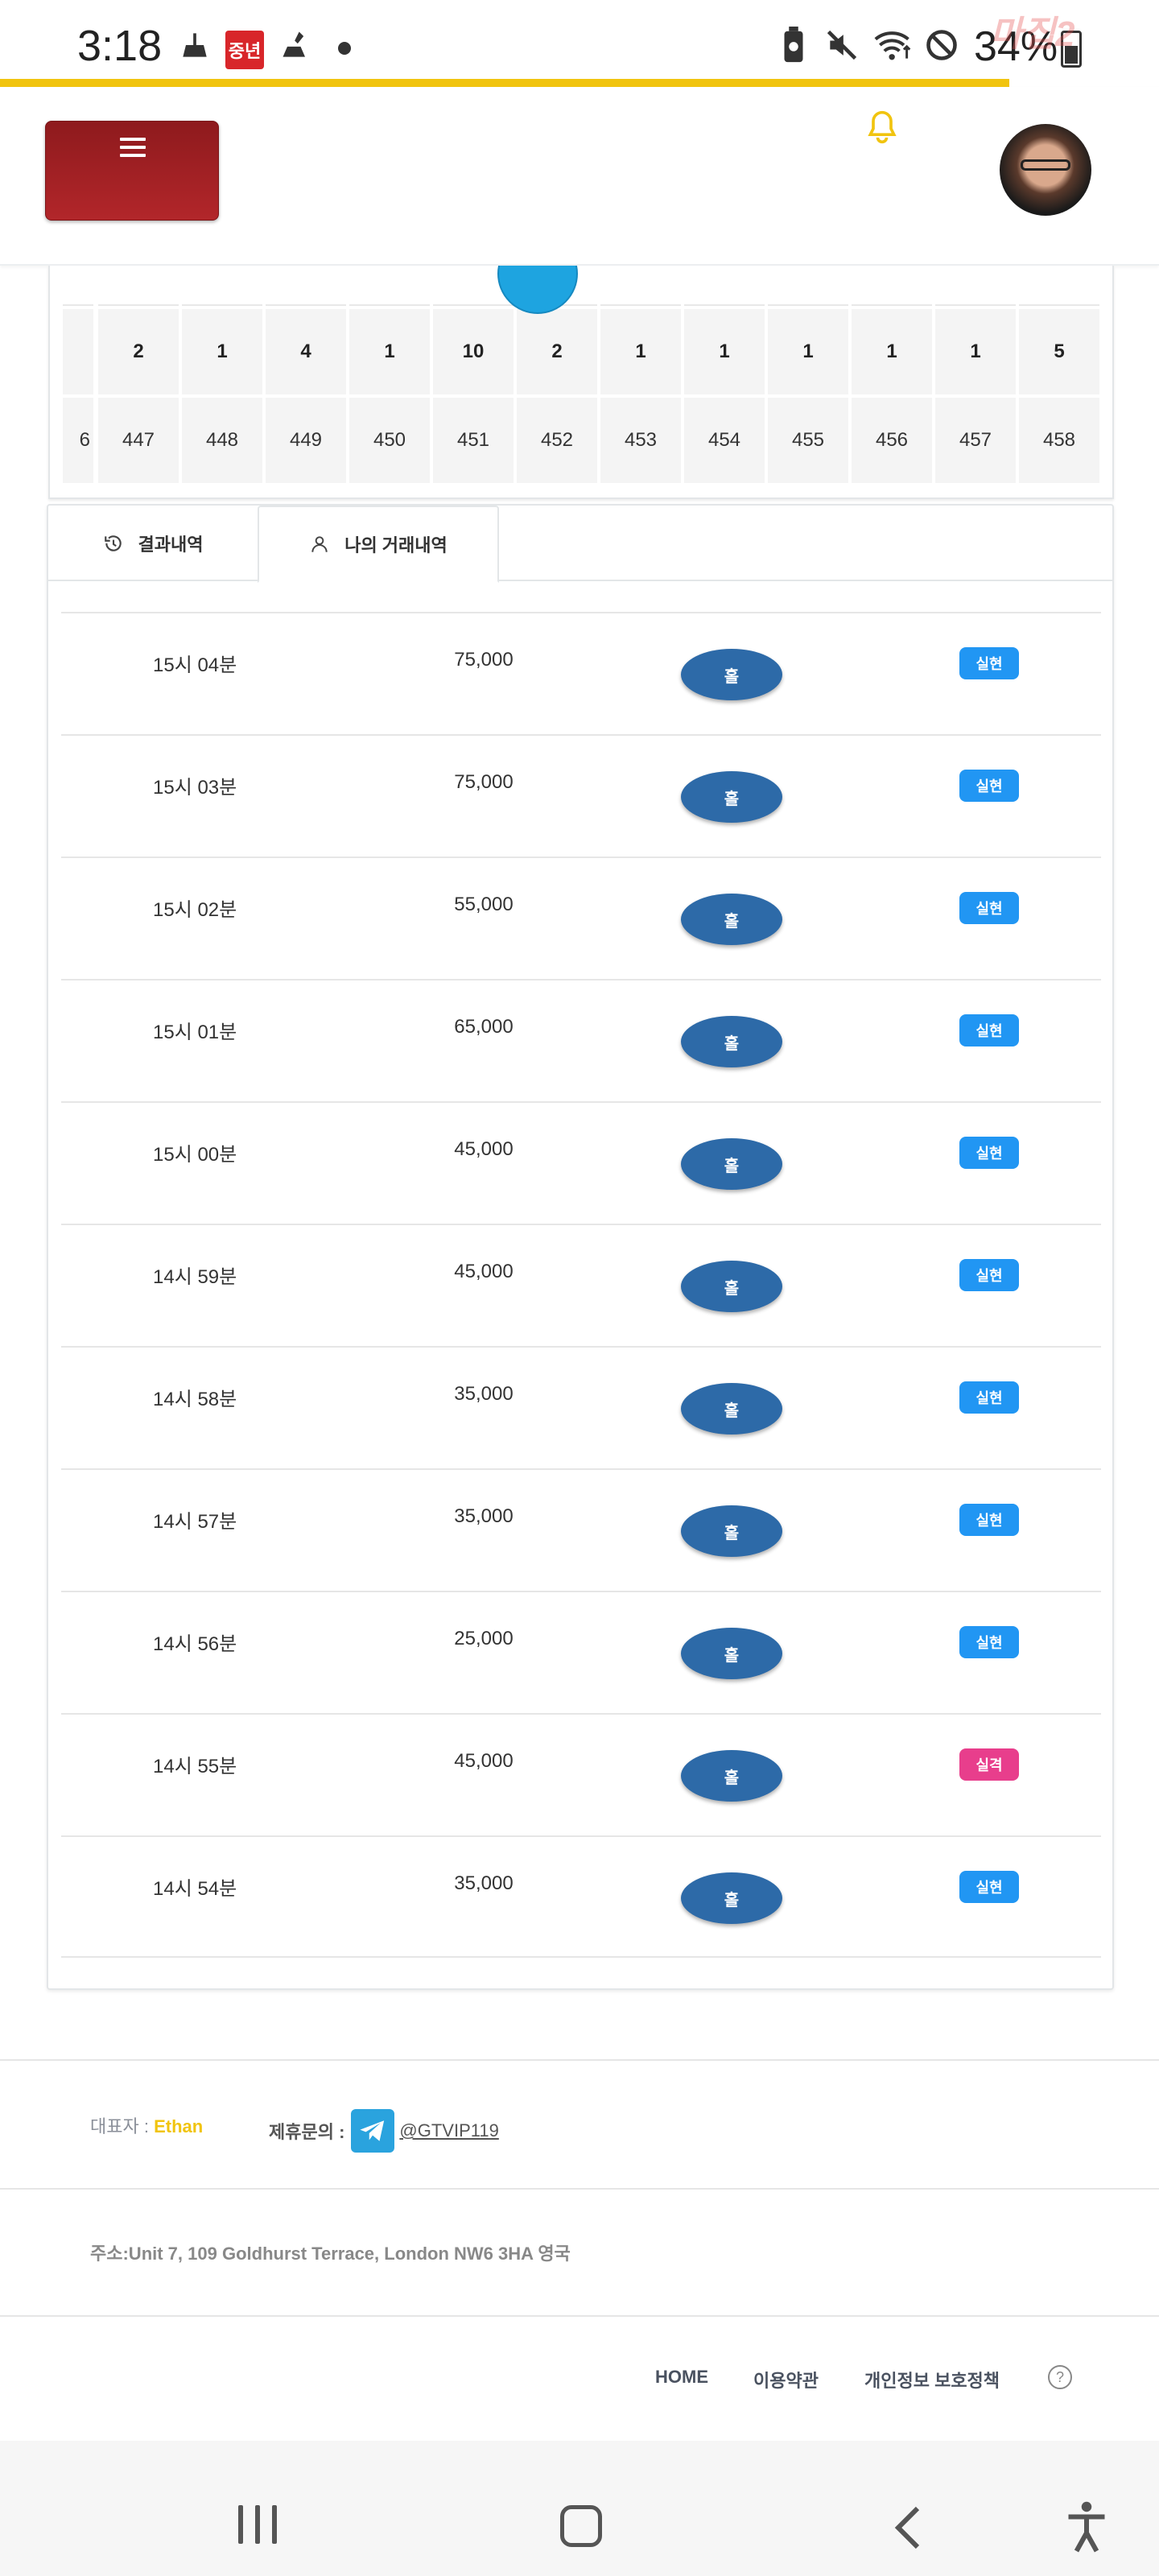 This screenshot has height=2576, width=1159. Describe the element at coordinates (396, 545) in the screenshot. I see `tab-my-trades-label: 나의 거래내역` at that location.